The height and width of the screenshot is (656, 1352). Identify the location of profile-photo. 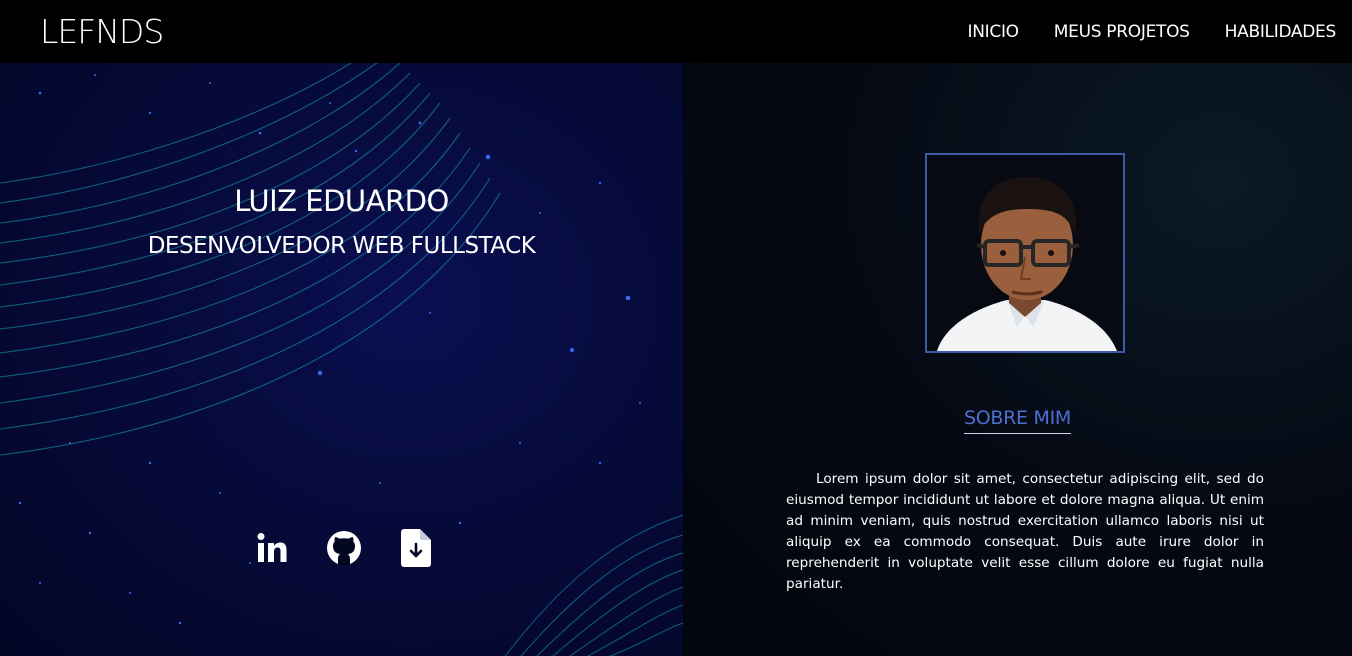
(1025, 253).